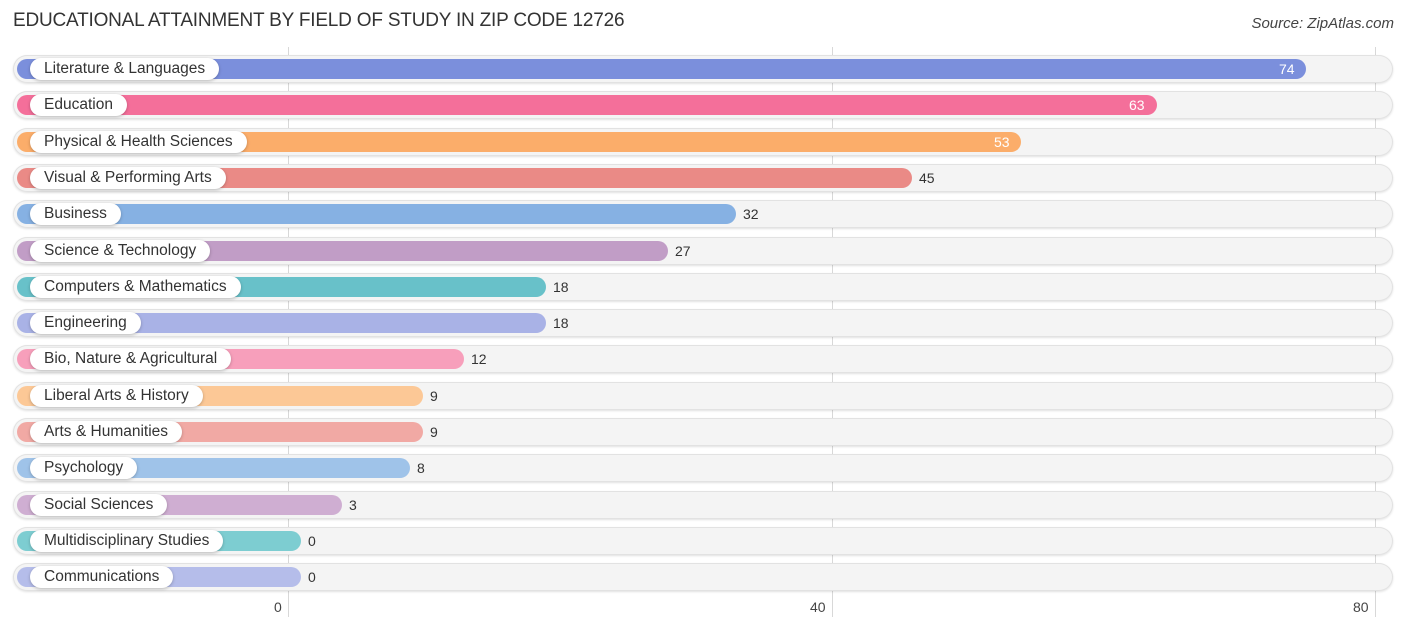  What do you see at coordinates (116, 396) in the screenshot?
I see `category-label: Liberal Arts & History` at bounding box center [116, 396].